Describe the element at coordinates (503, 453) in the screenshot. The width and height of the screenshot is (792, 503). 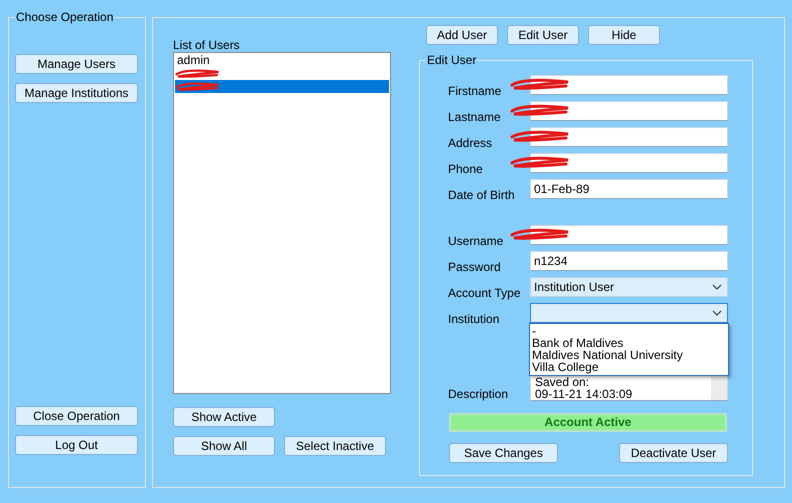
I see `button: Save Changes` at that location.